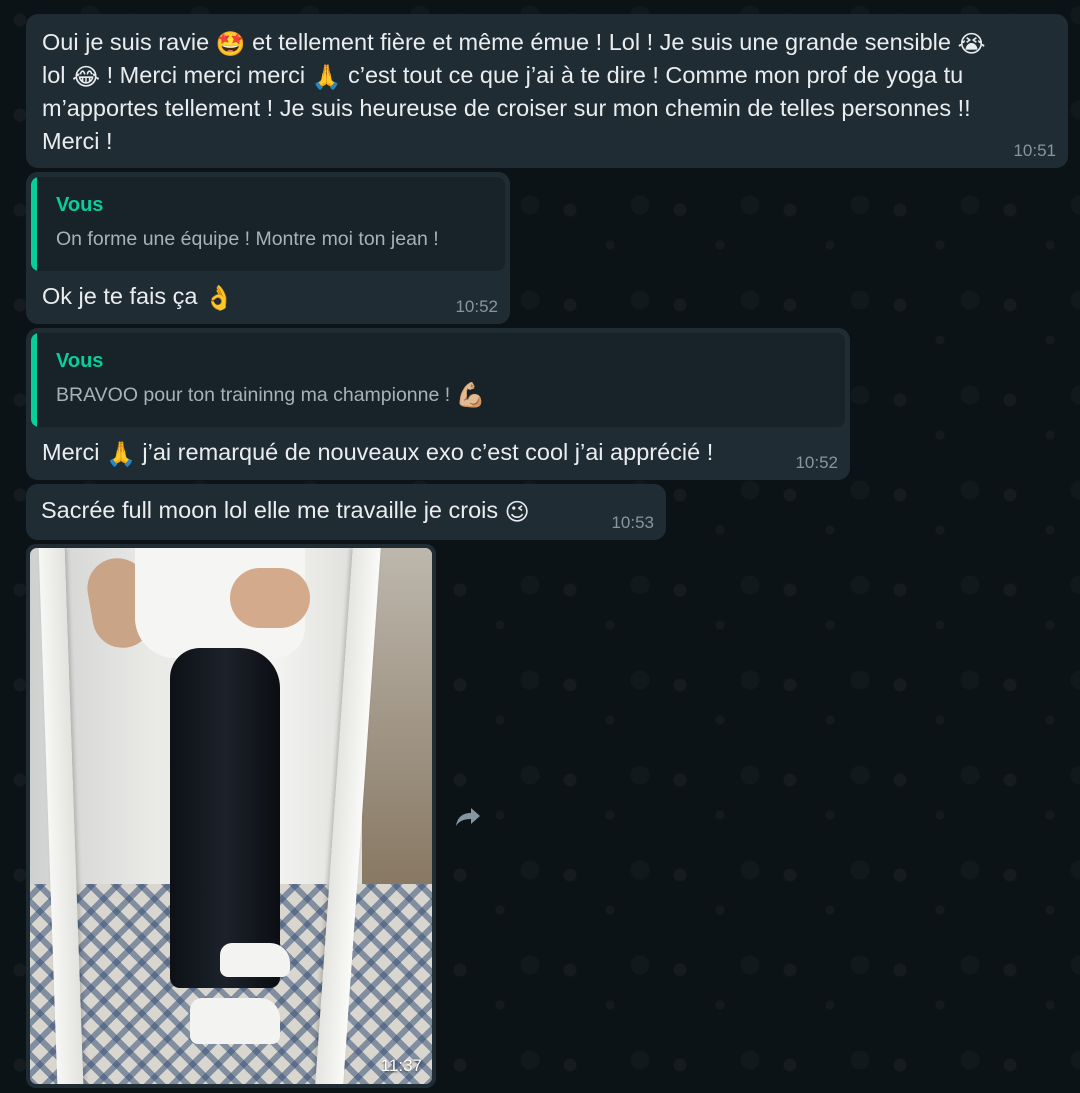  Describe the element at coordinates (138, 297) in the screenshot. I see `message-text: Ok je te fais ça 👌` at that location.